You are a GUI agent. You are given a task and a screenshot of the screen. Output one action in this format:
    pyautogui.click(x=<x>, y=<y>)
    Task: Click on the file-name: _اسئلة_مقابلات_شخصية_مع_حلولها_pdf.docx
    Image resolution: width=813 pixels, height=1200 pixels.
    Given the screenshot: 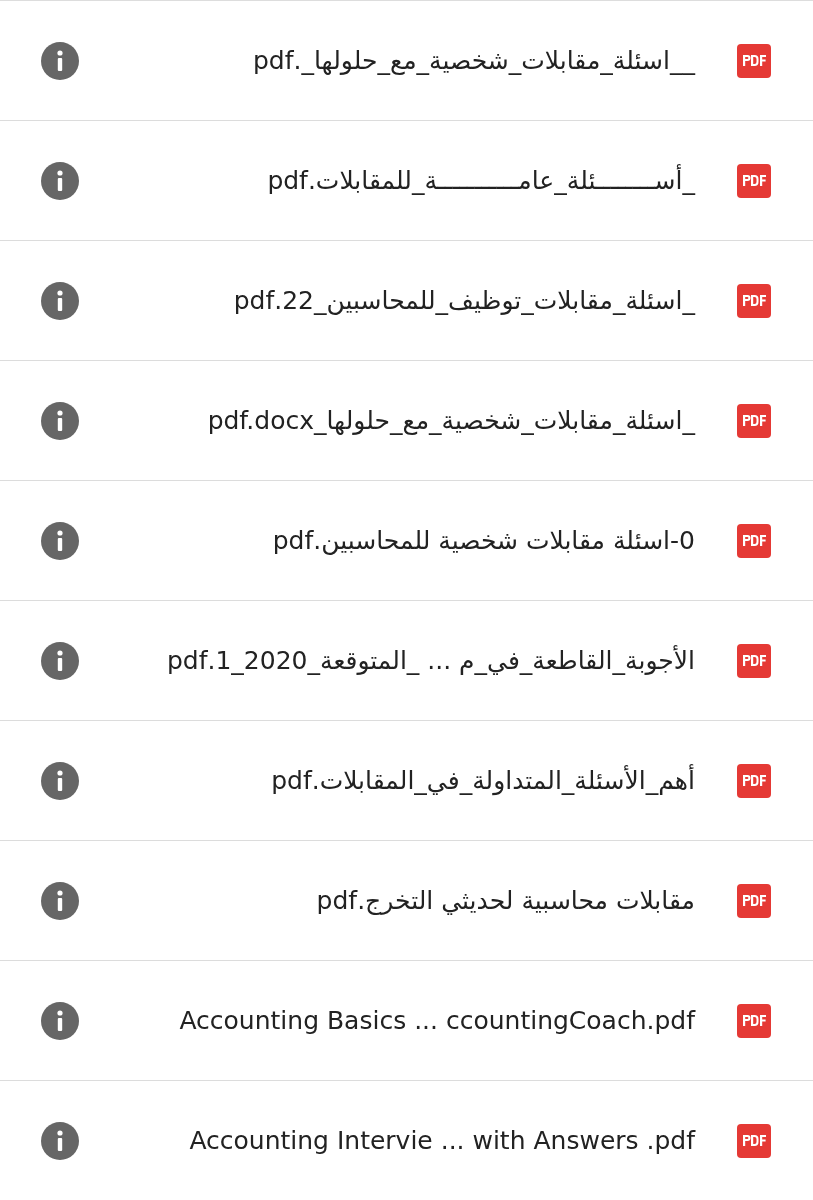 What is the action you would take?
    pyautogui.click(x=397, y=420)
    